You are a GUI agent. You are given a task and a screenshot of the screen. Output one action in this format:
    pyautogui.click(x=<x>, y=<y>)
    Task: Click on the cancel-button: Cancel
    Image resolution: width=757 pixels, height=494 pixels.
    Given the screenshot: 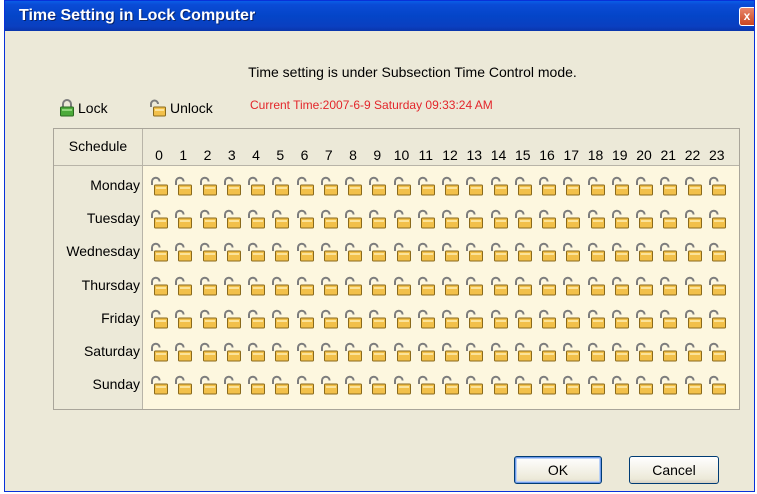 What is the action you would take?
    pyautogui.click(x=674, y=470)
    